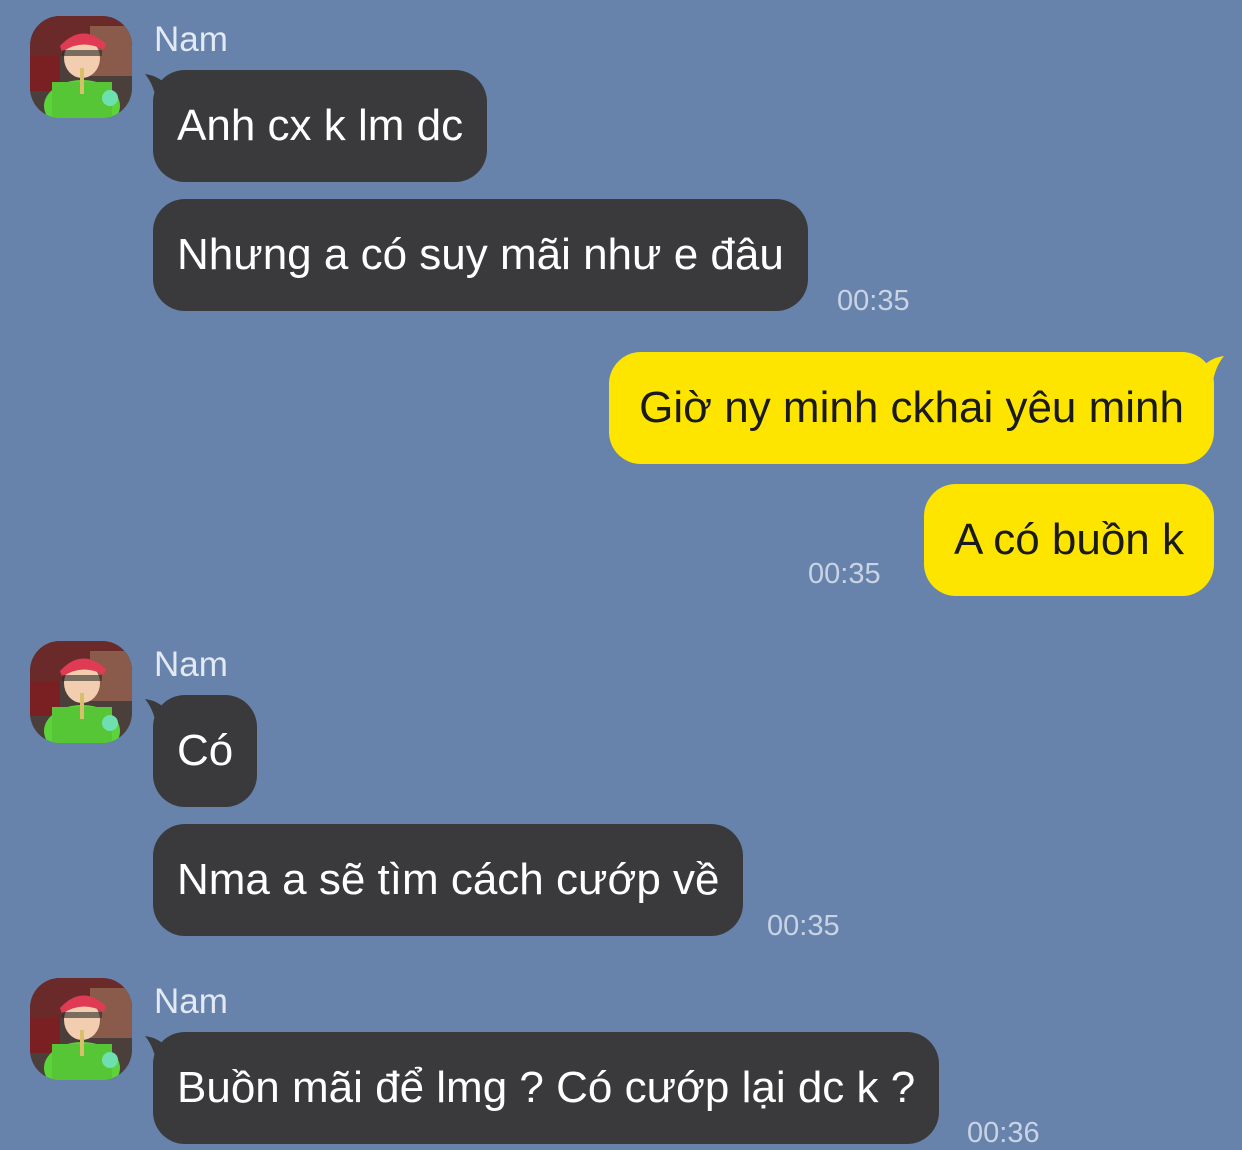 The height and width of the screenshot is (1150, 1242). Describe the element at coordinates (205, 751) in the screenshot. I see `incoming-message-bubble: Có` at that location.